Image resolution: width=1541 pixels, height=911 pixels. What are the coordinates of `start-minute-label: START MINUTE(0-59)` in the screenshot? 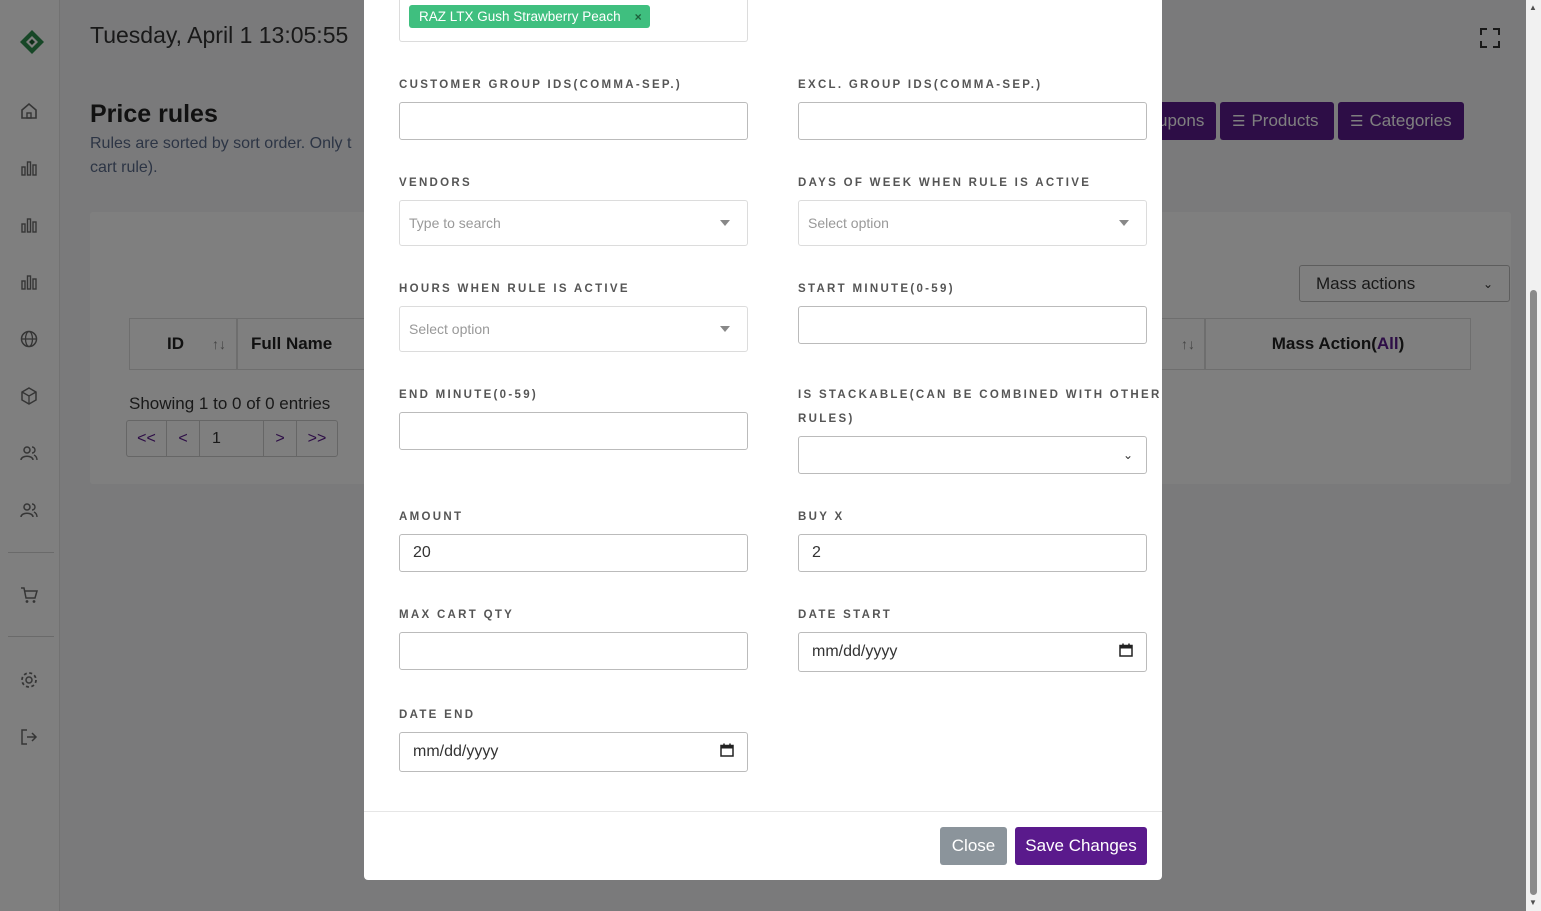 It's located at (876, 289).